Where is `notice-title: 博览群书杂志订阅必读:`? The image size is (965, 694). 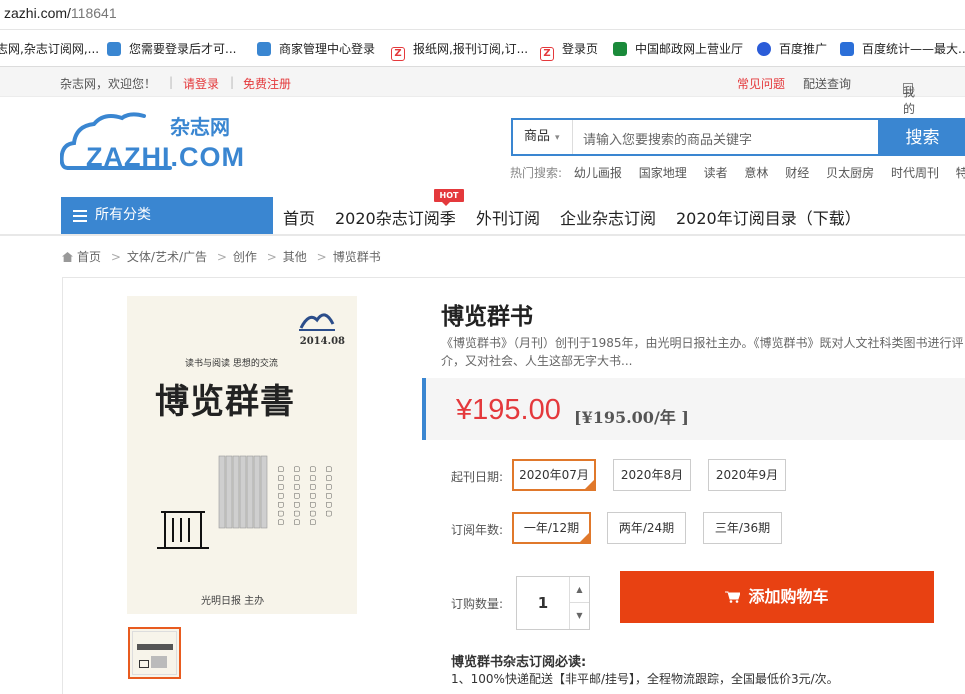
notice-title: 博览群书杂志订阅必读: is located at coordinates (519, 662).